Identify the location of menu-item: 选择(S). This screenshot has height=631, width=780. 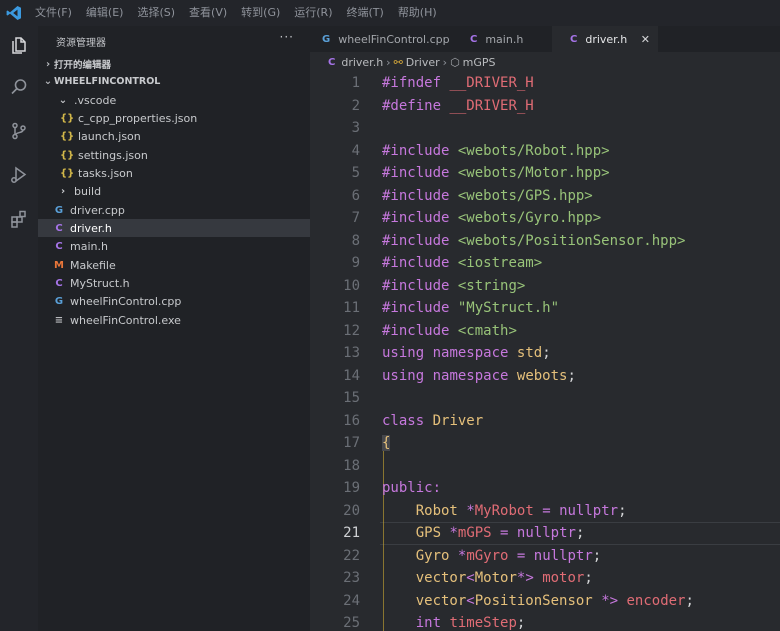
(156, 13).